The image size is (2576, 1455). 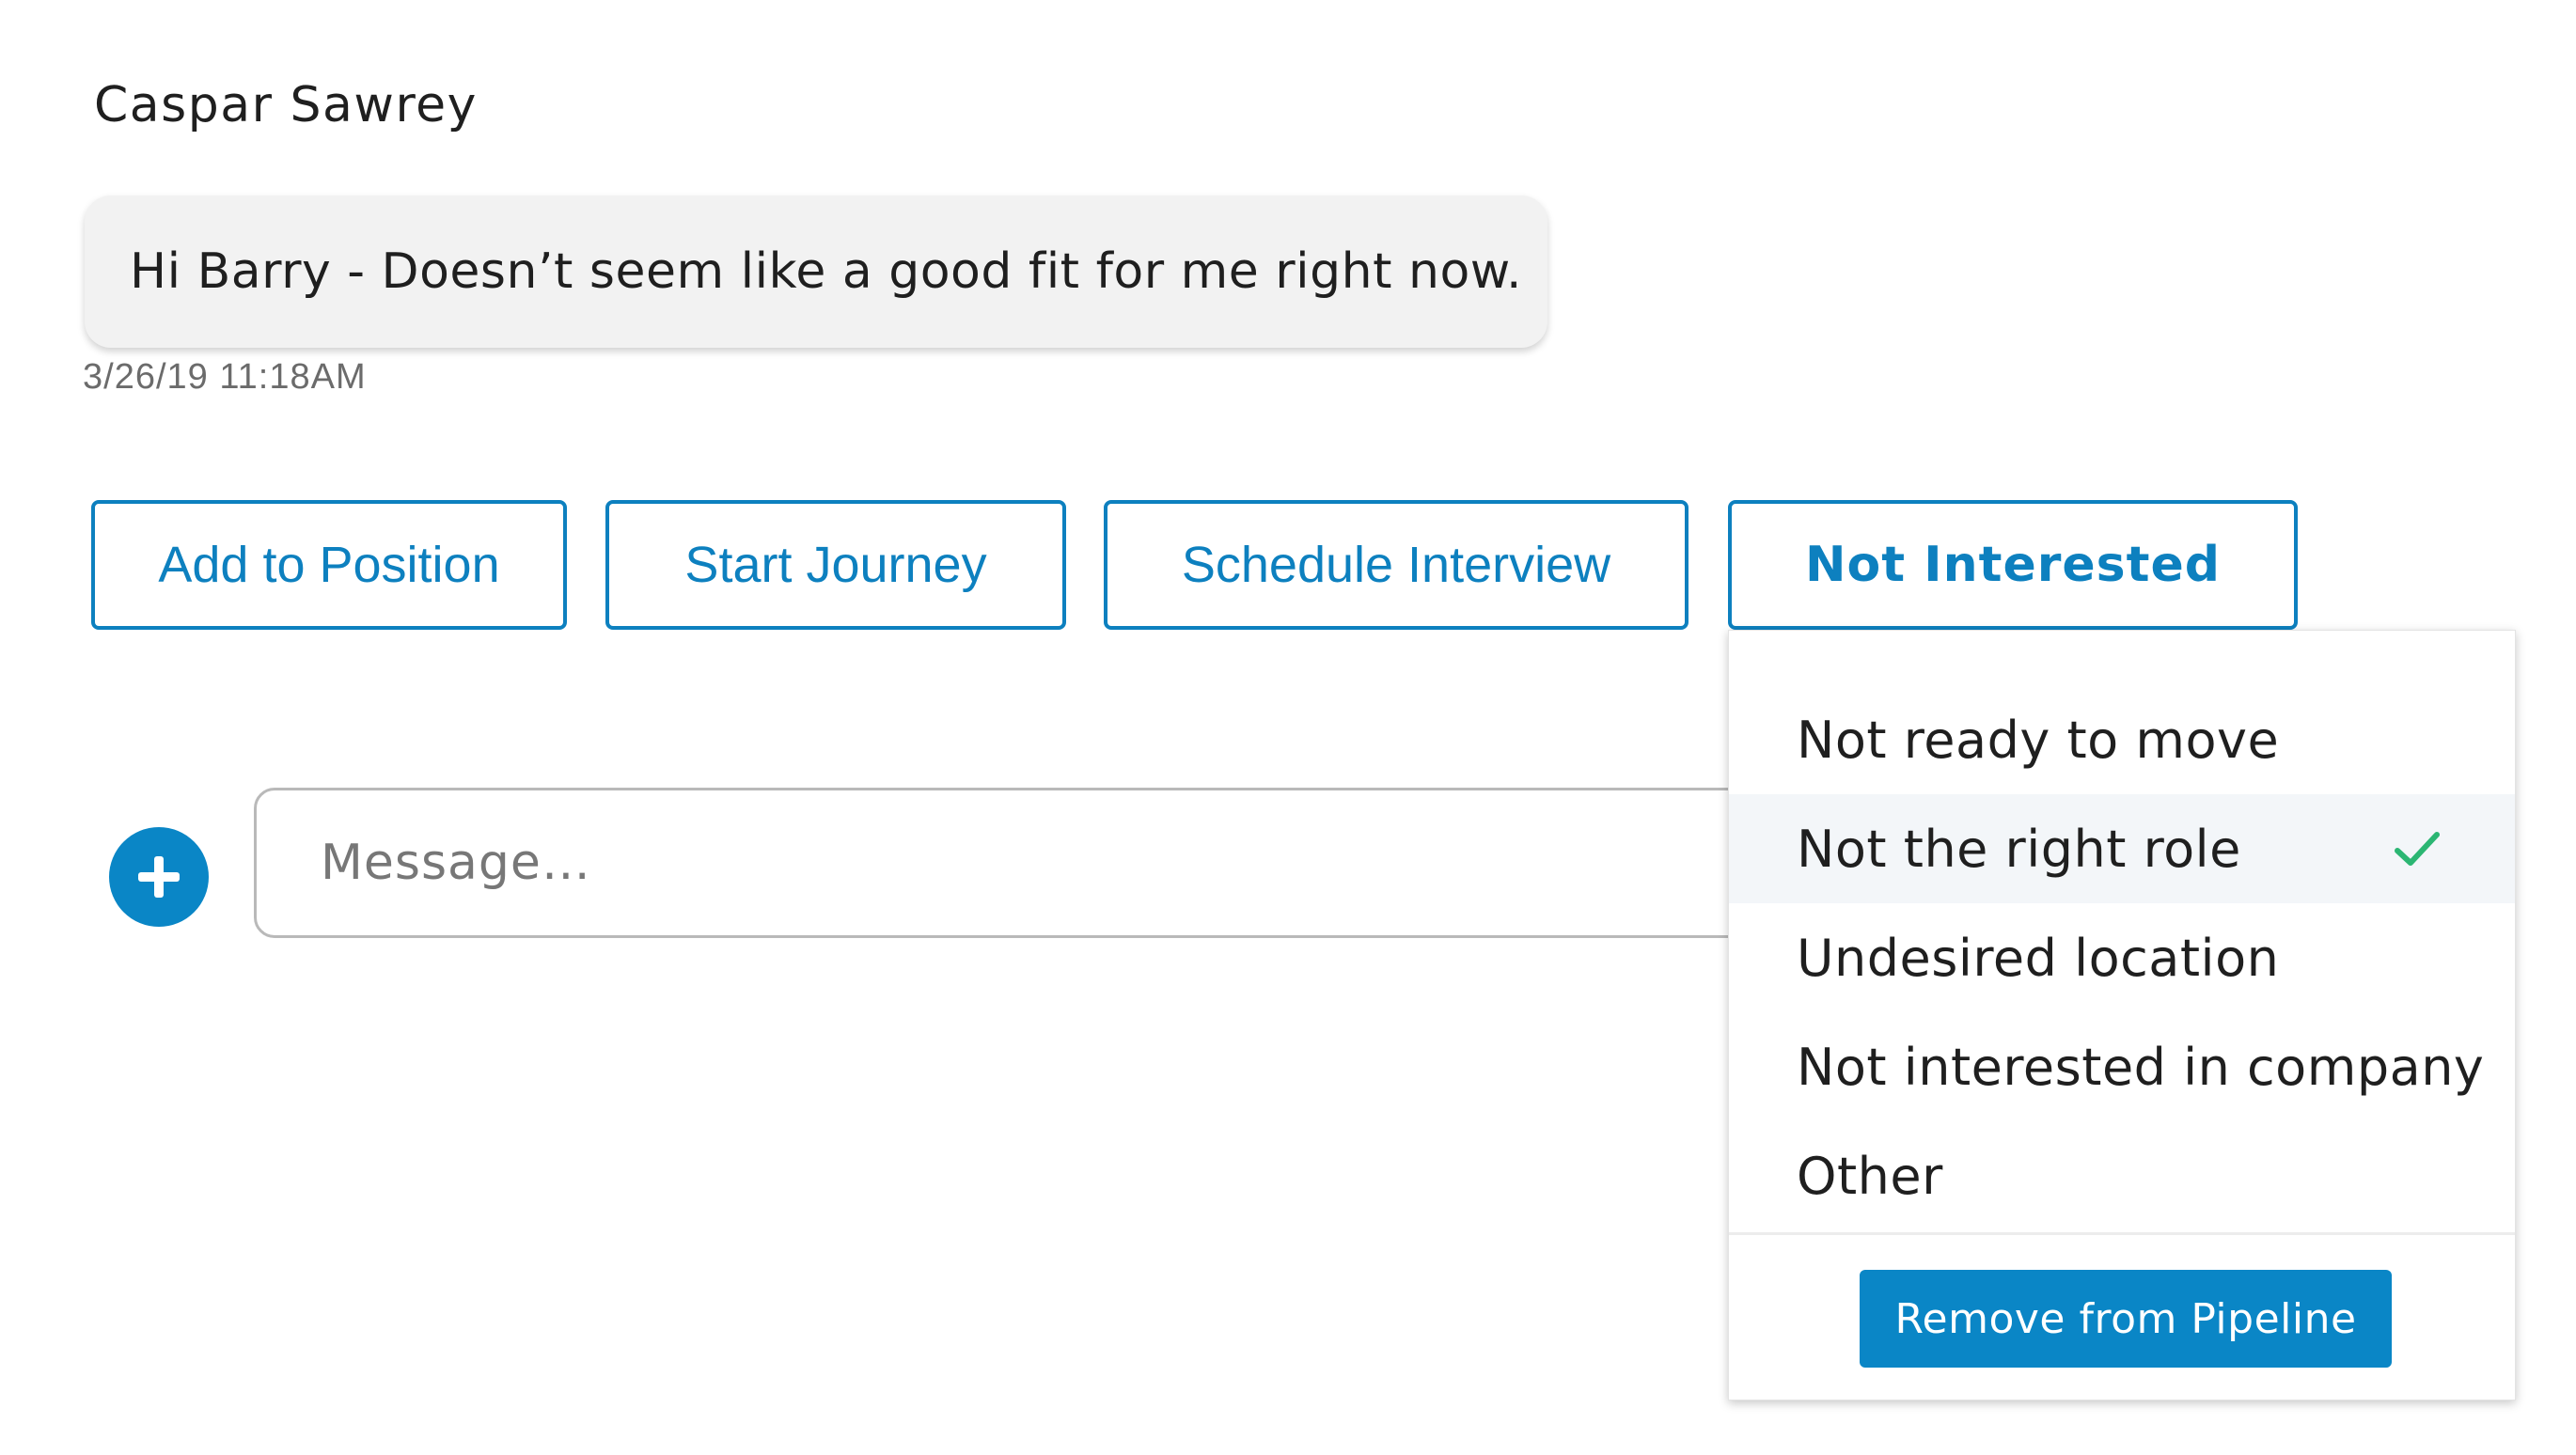 What do you see at coordinates (2126, 1319) in the screenshot?
I see `remove-from-pipeline-button: Remove from Pipeline` at bounding box center [2126, 1319].